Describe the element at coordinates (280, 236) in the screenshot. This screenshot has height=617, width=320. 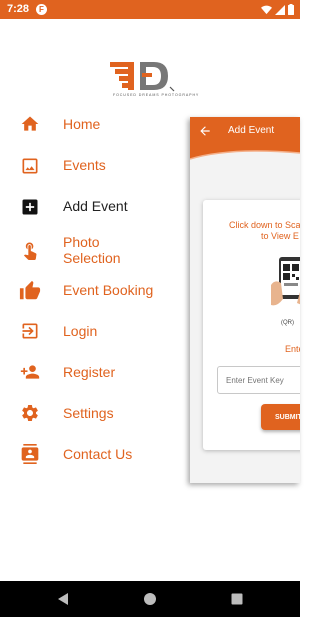
I see `scan-line-2: to View E` at that location.